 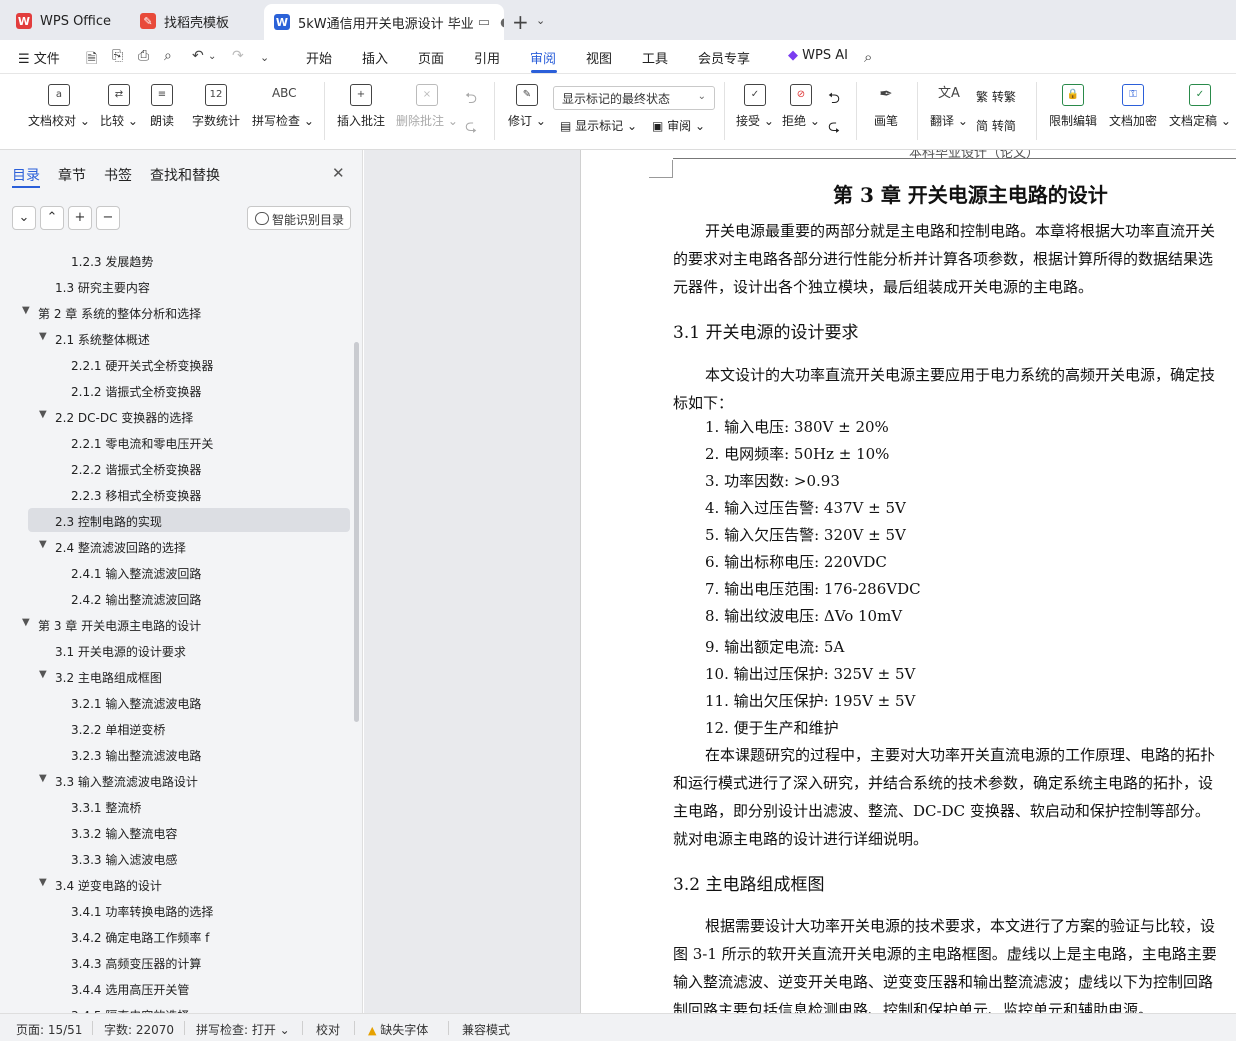 What do you see at coordinates (328, 1029) in the screenshot?
I see `proof-indicator: 校对` at bounding box center [328, 1029].